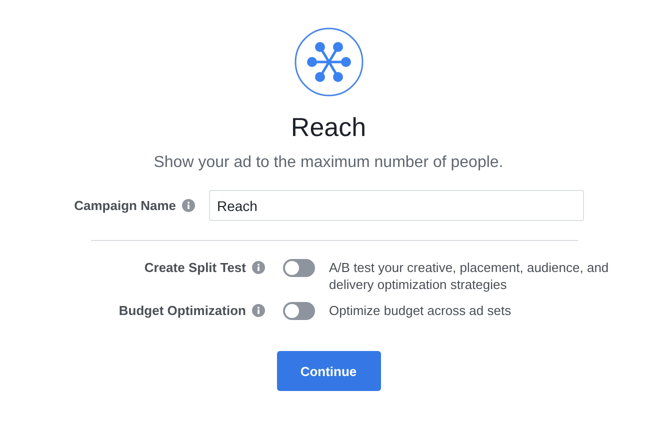  Describe the element at coordinates (195, 267) in the screenshot. I see `option-label: Create Split Test` at that location.